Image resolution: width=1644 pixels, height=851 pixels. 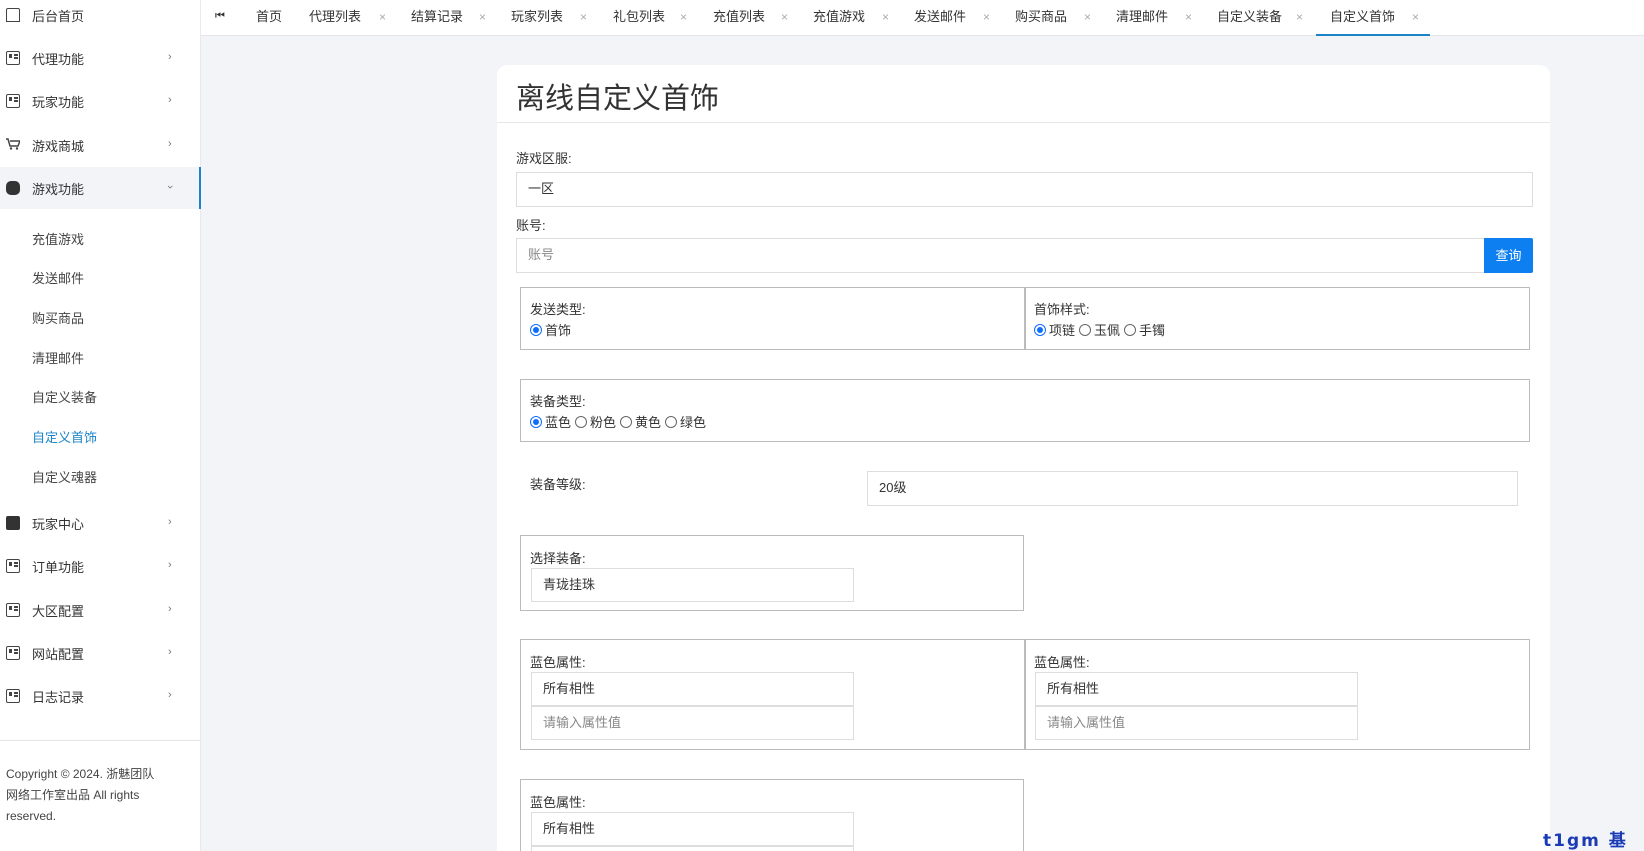 I want to click on tab-settlement: 结算记录 ×, so click(x=453, y=18).